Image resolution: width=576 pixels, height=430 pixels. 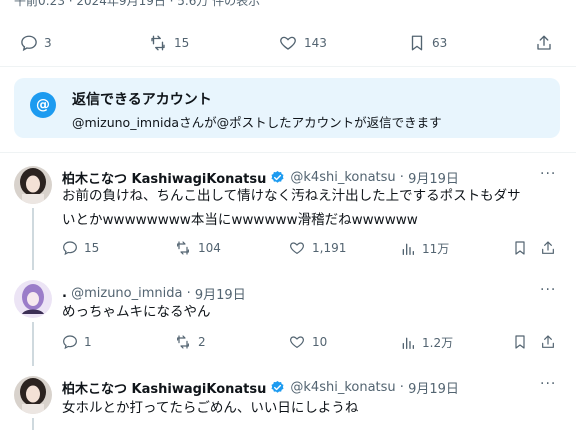 I want to click on reply-text-line: 女ホルとか打ってたらごめん、いい日にしようね, so click(x=210, y=408).